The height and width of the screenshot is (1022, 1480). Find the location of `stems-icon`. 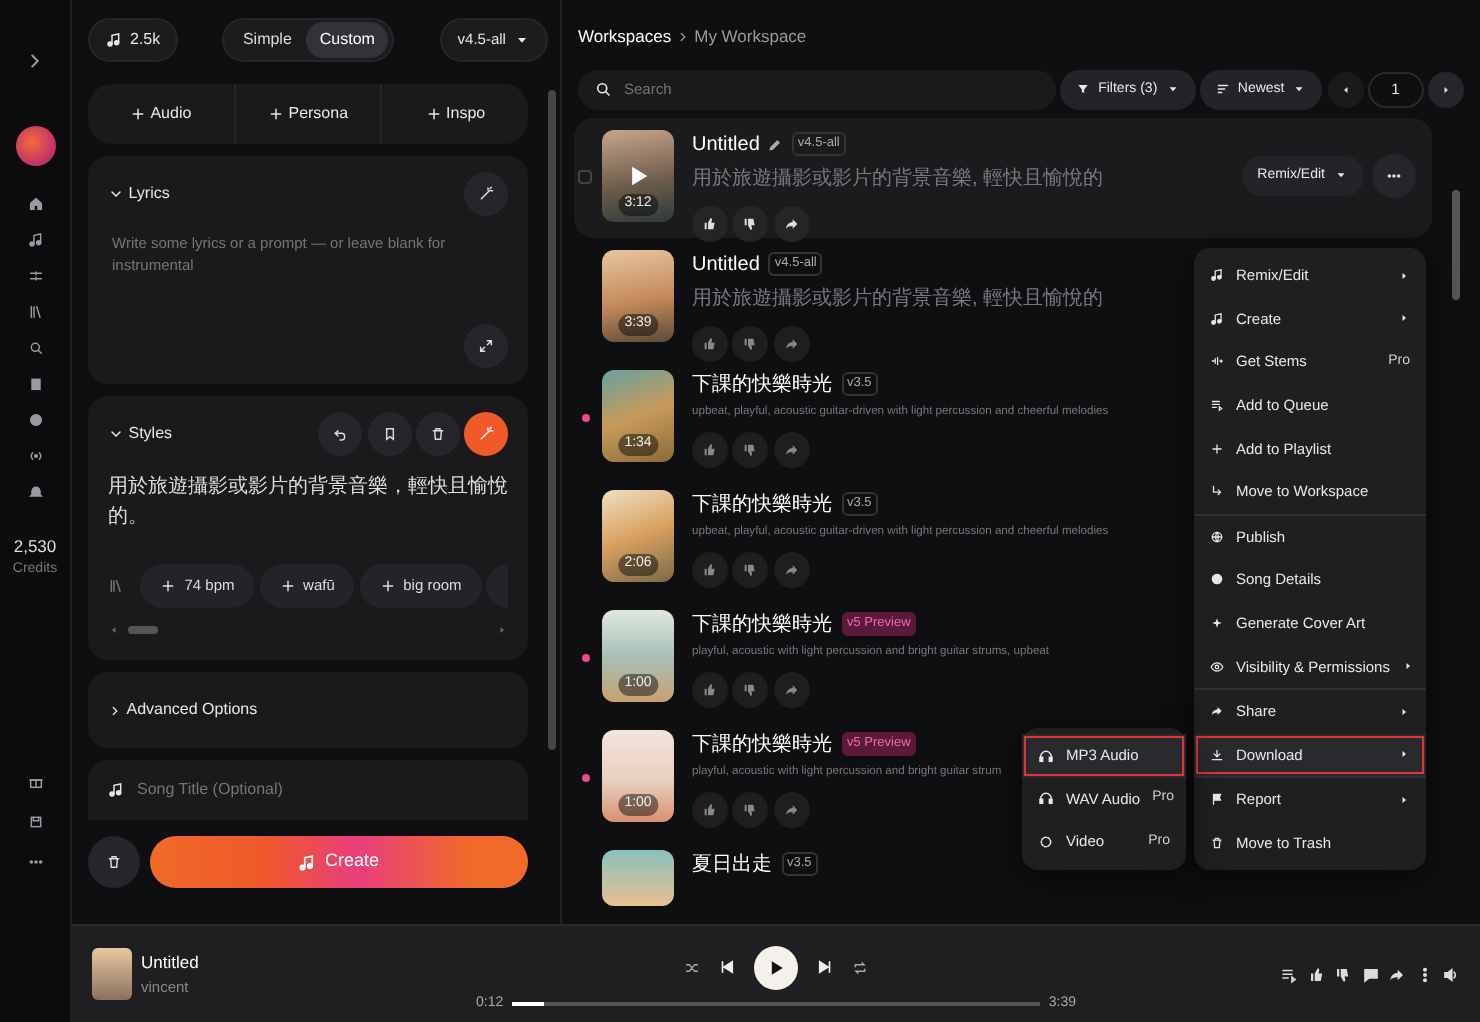

stems-icon is located at coordinates (1217, 361).